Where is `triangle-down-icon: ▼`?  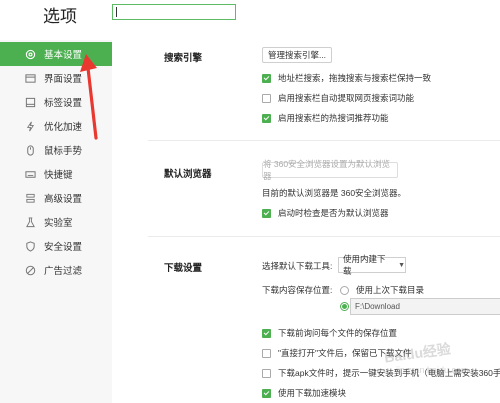
triangle-down-icon: ▼ is located at coordinates (401, 265).